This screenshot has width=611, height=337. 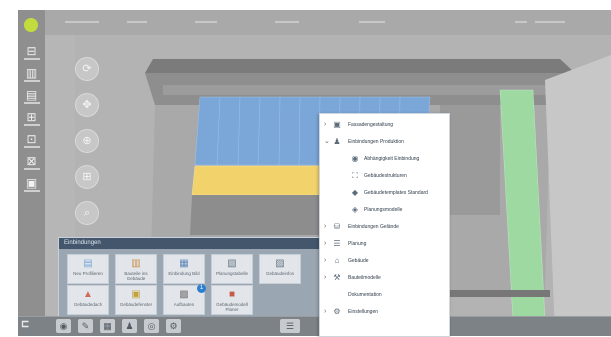 I want to click on panel-tile-label: Neu Profilieren, so click(x=88, y=273).